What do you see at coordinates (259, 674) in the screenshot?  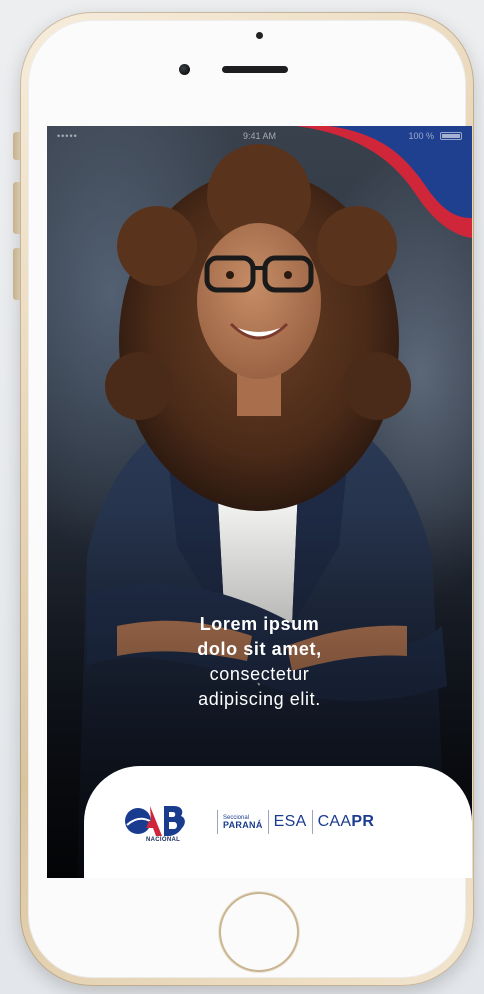 I see `headline-line-3: consectetur` at bounding box center [259, 674].